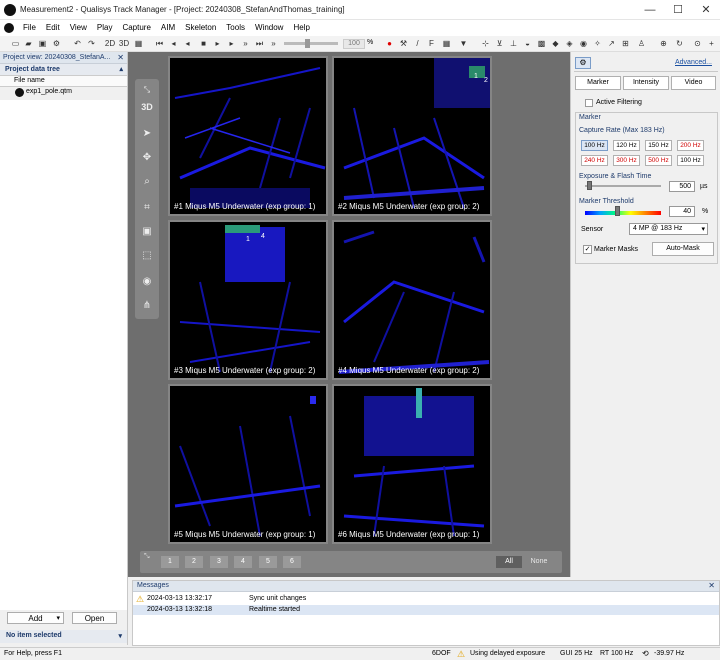 The height and width of the screenshot is (660, 720). Describe the element at coordinates (147, 282) in the screenshot. I see `circle-record-icon: ◉` at that location.